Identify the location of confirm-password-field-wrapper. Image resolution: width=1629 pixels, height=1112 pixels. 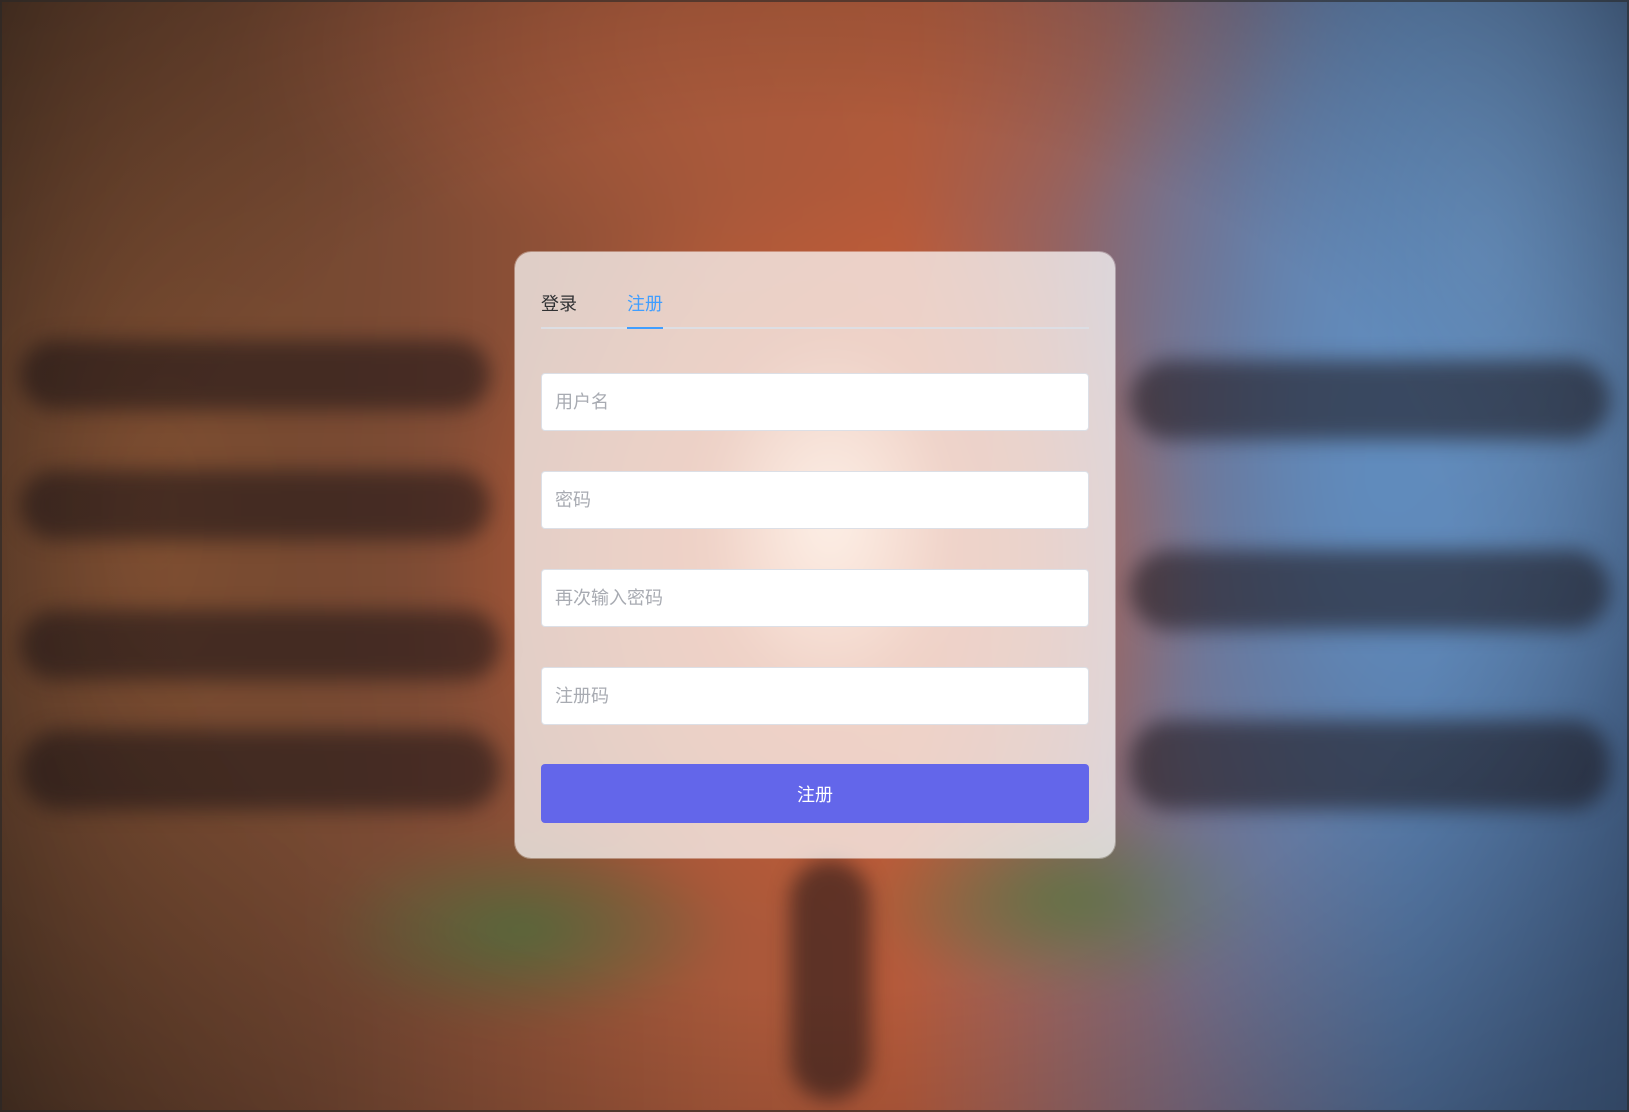
(815, 598).